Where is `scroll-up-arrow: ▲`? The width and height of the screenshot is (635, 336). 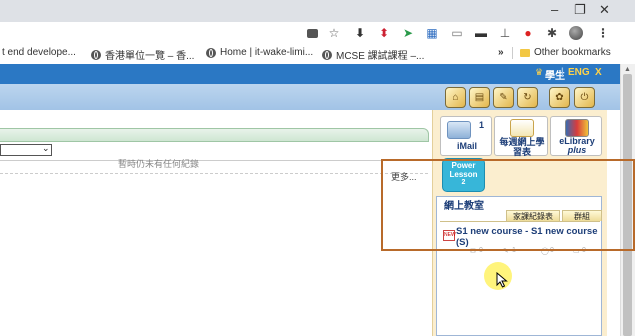 scroll-up-arrow: ▲ is located at coordinates (627, 69).